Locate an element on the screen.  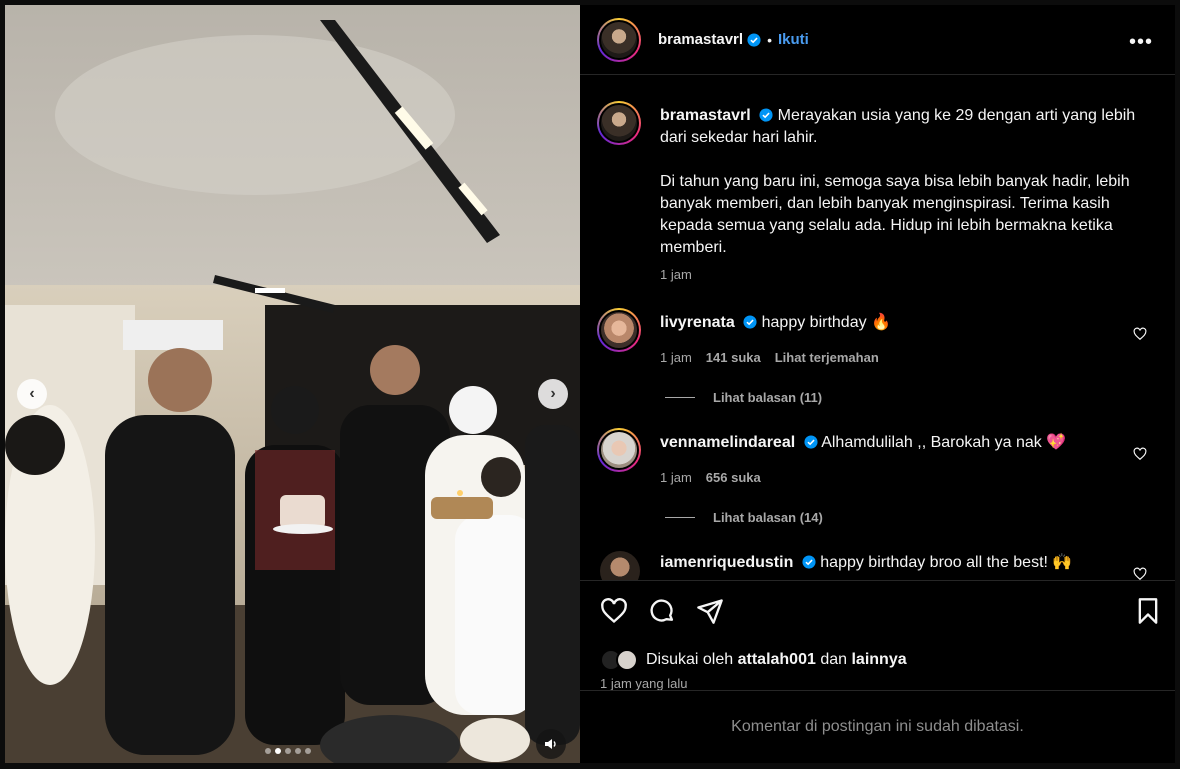
carousel-dot-active is located at coordinates (278, 751).